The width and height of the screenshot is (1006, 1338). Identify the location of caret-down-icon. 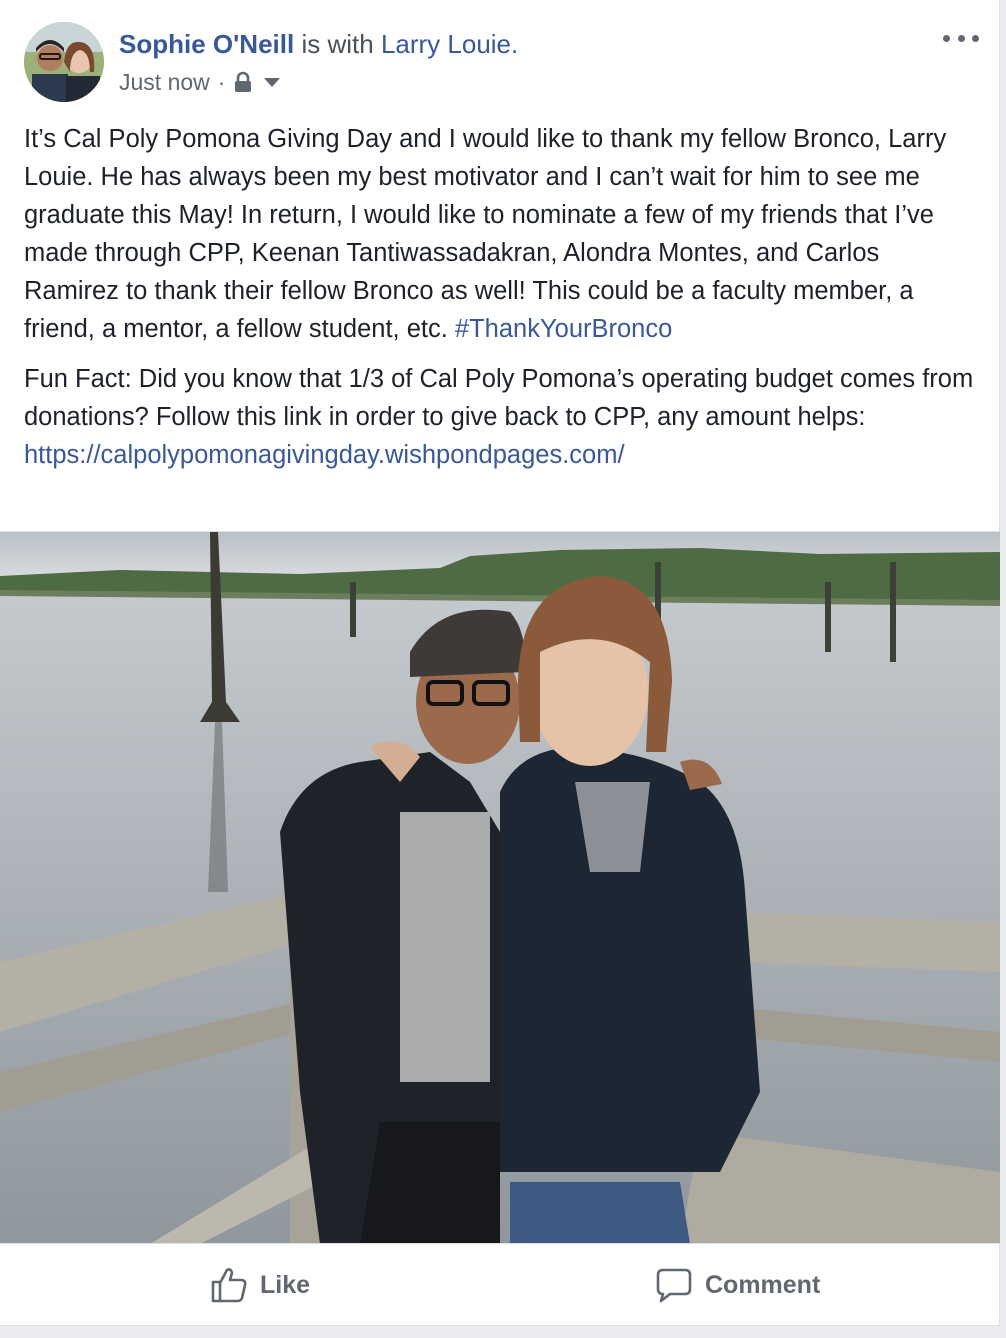
(272, 82).